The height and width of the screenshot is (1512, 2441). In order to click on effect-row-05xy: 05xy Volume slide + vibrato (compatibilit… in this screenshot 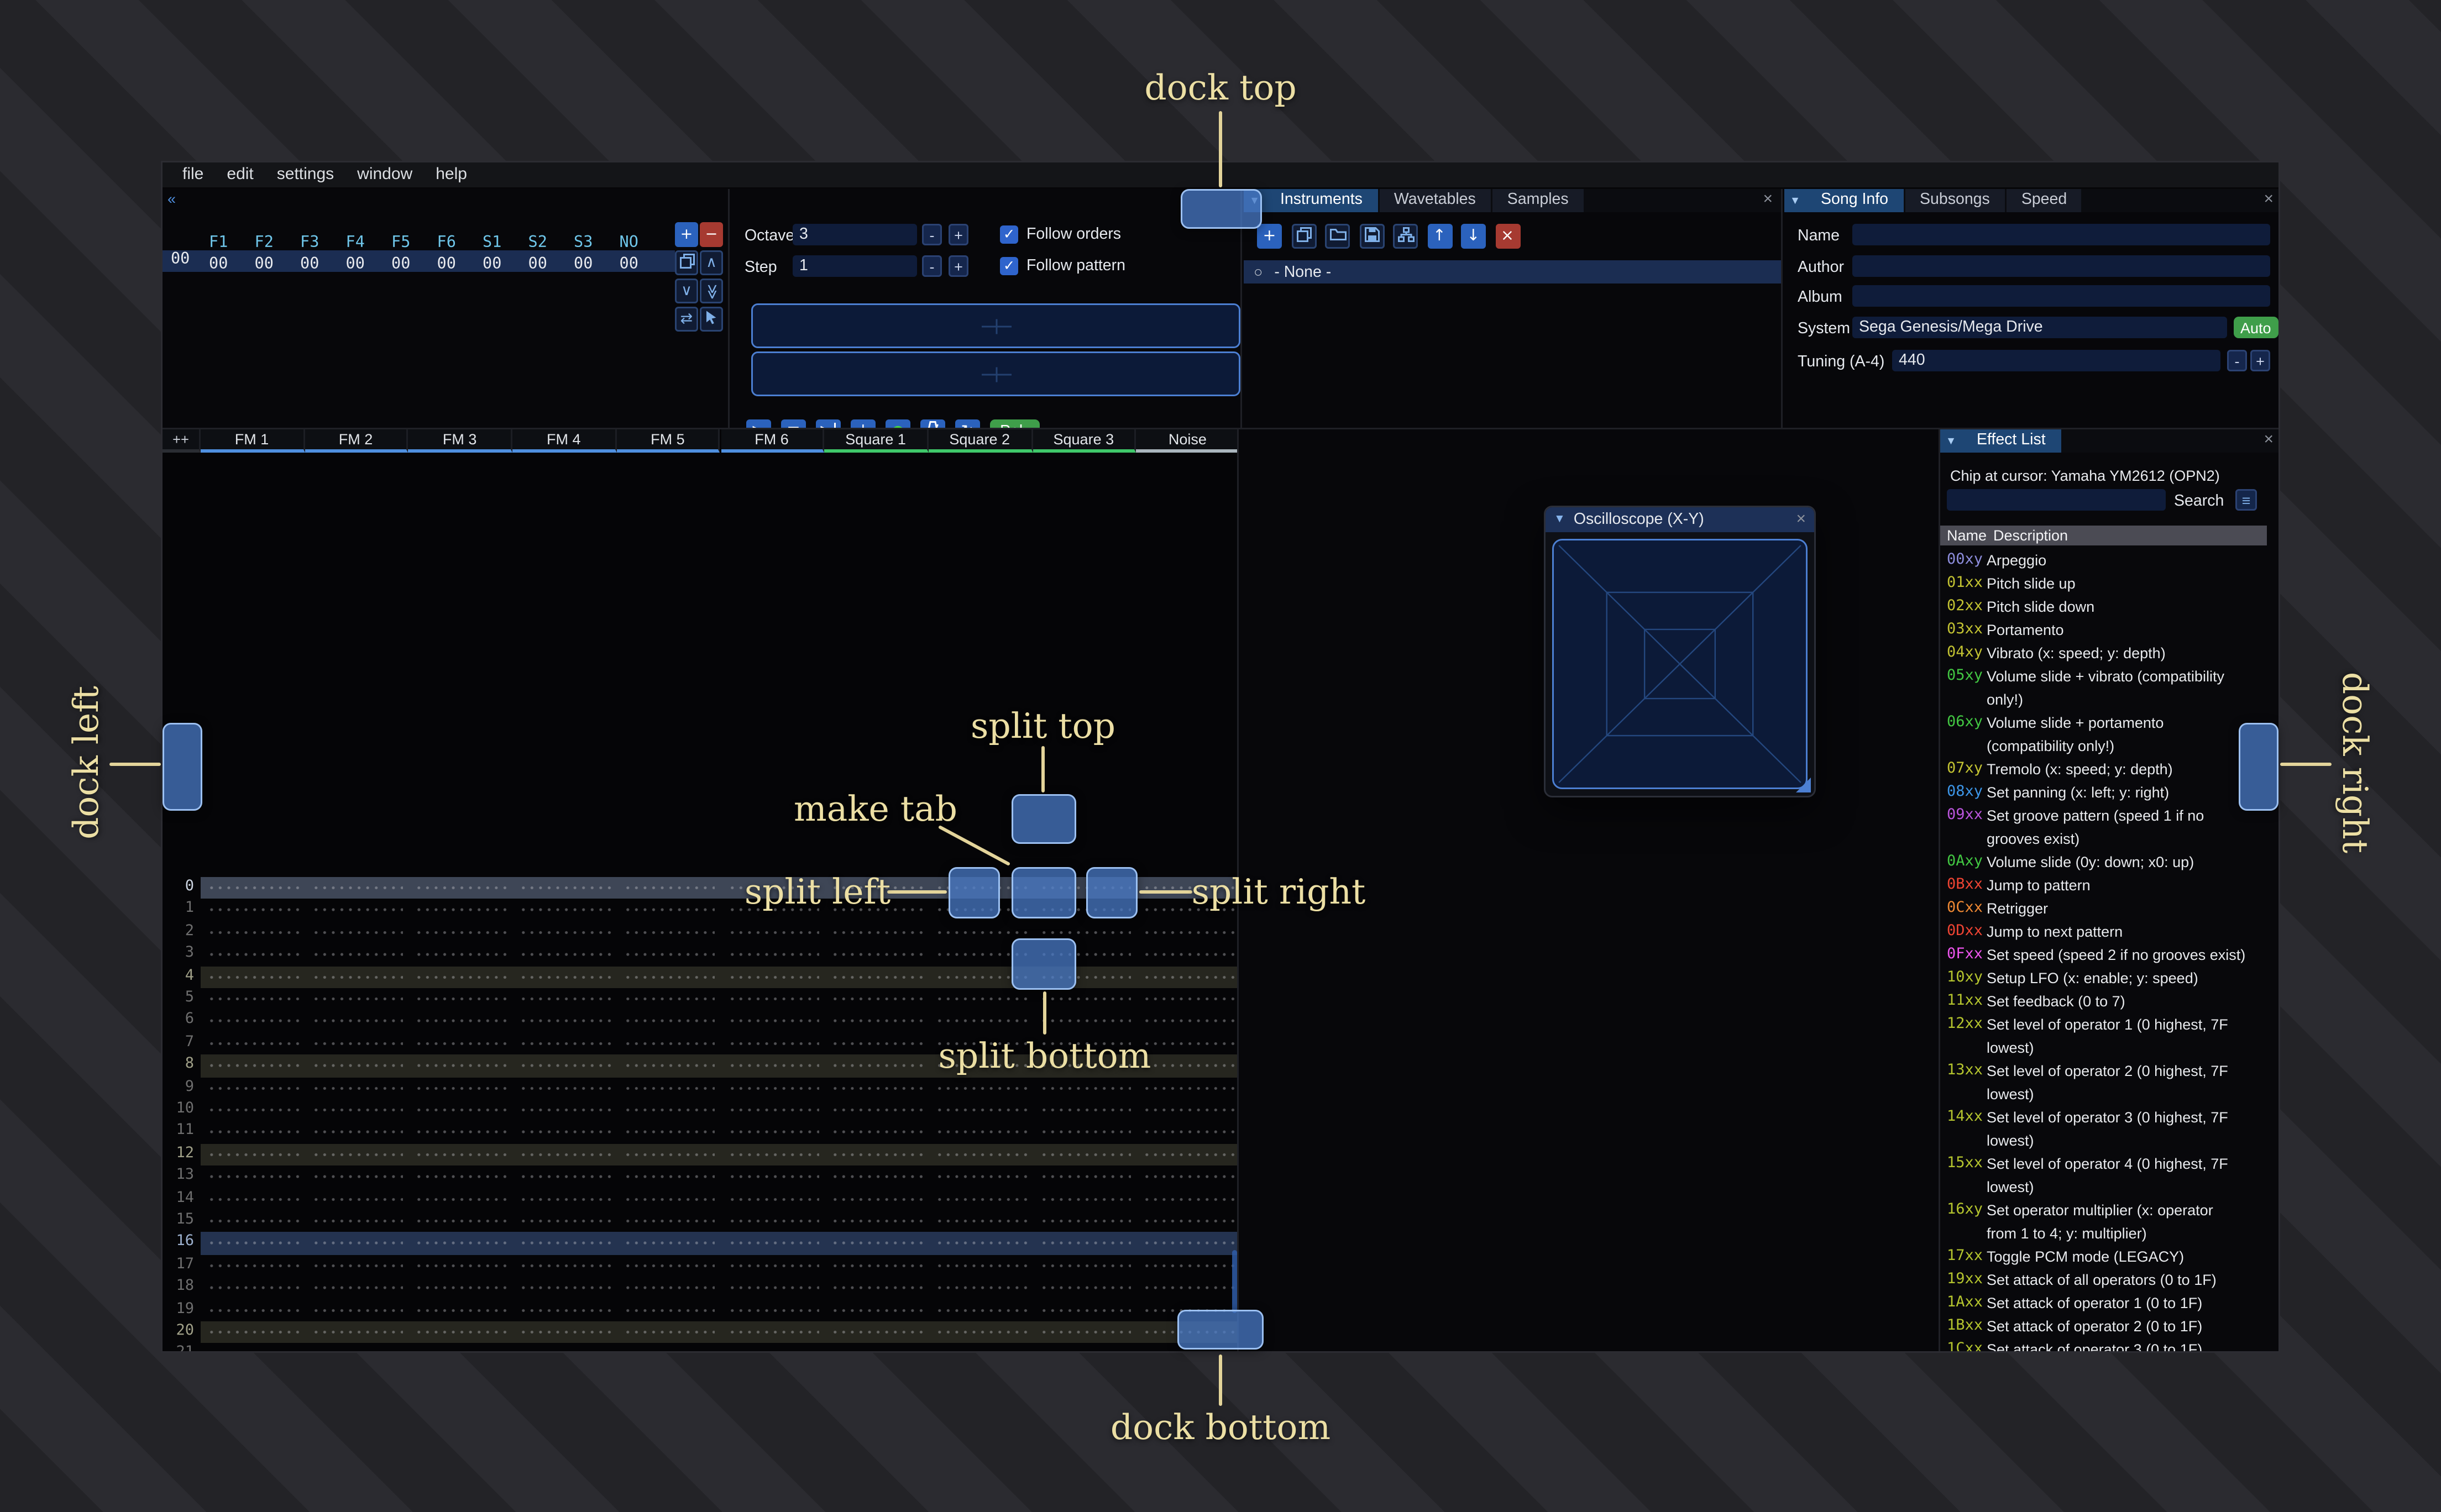, I will do `click(2109, 688)`.